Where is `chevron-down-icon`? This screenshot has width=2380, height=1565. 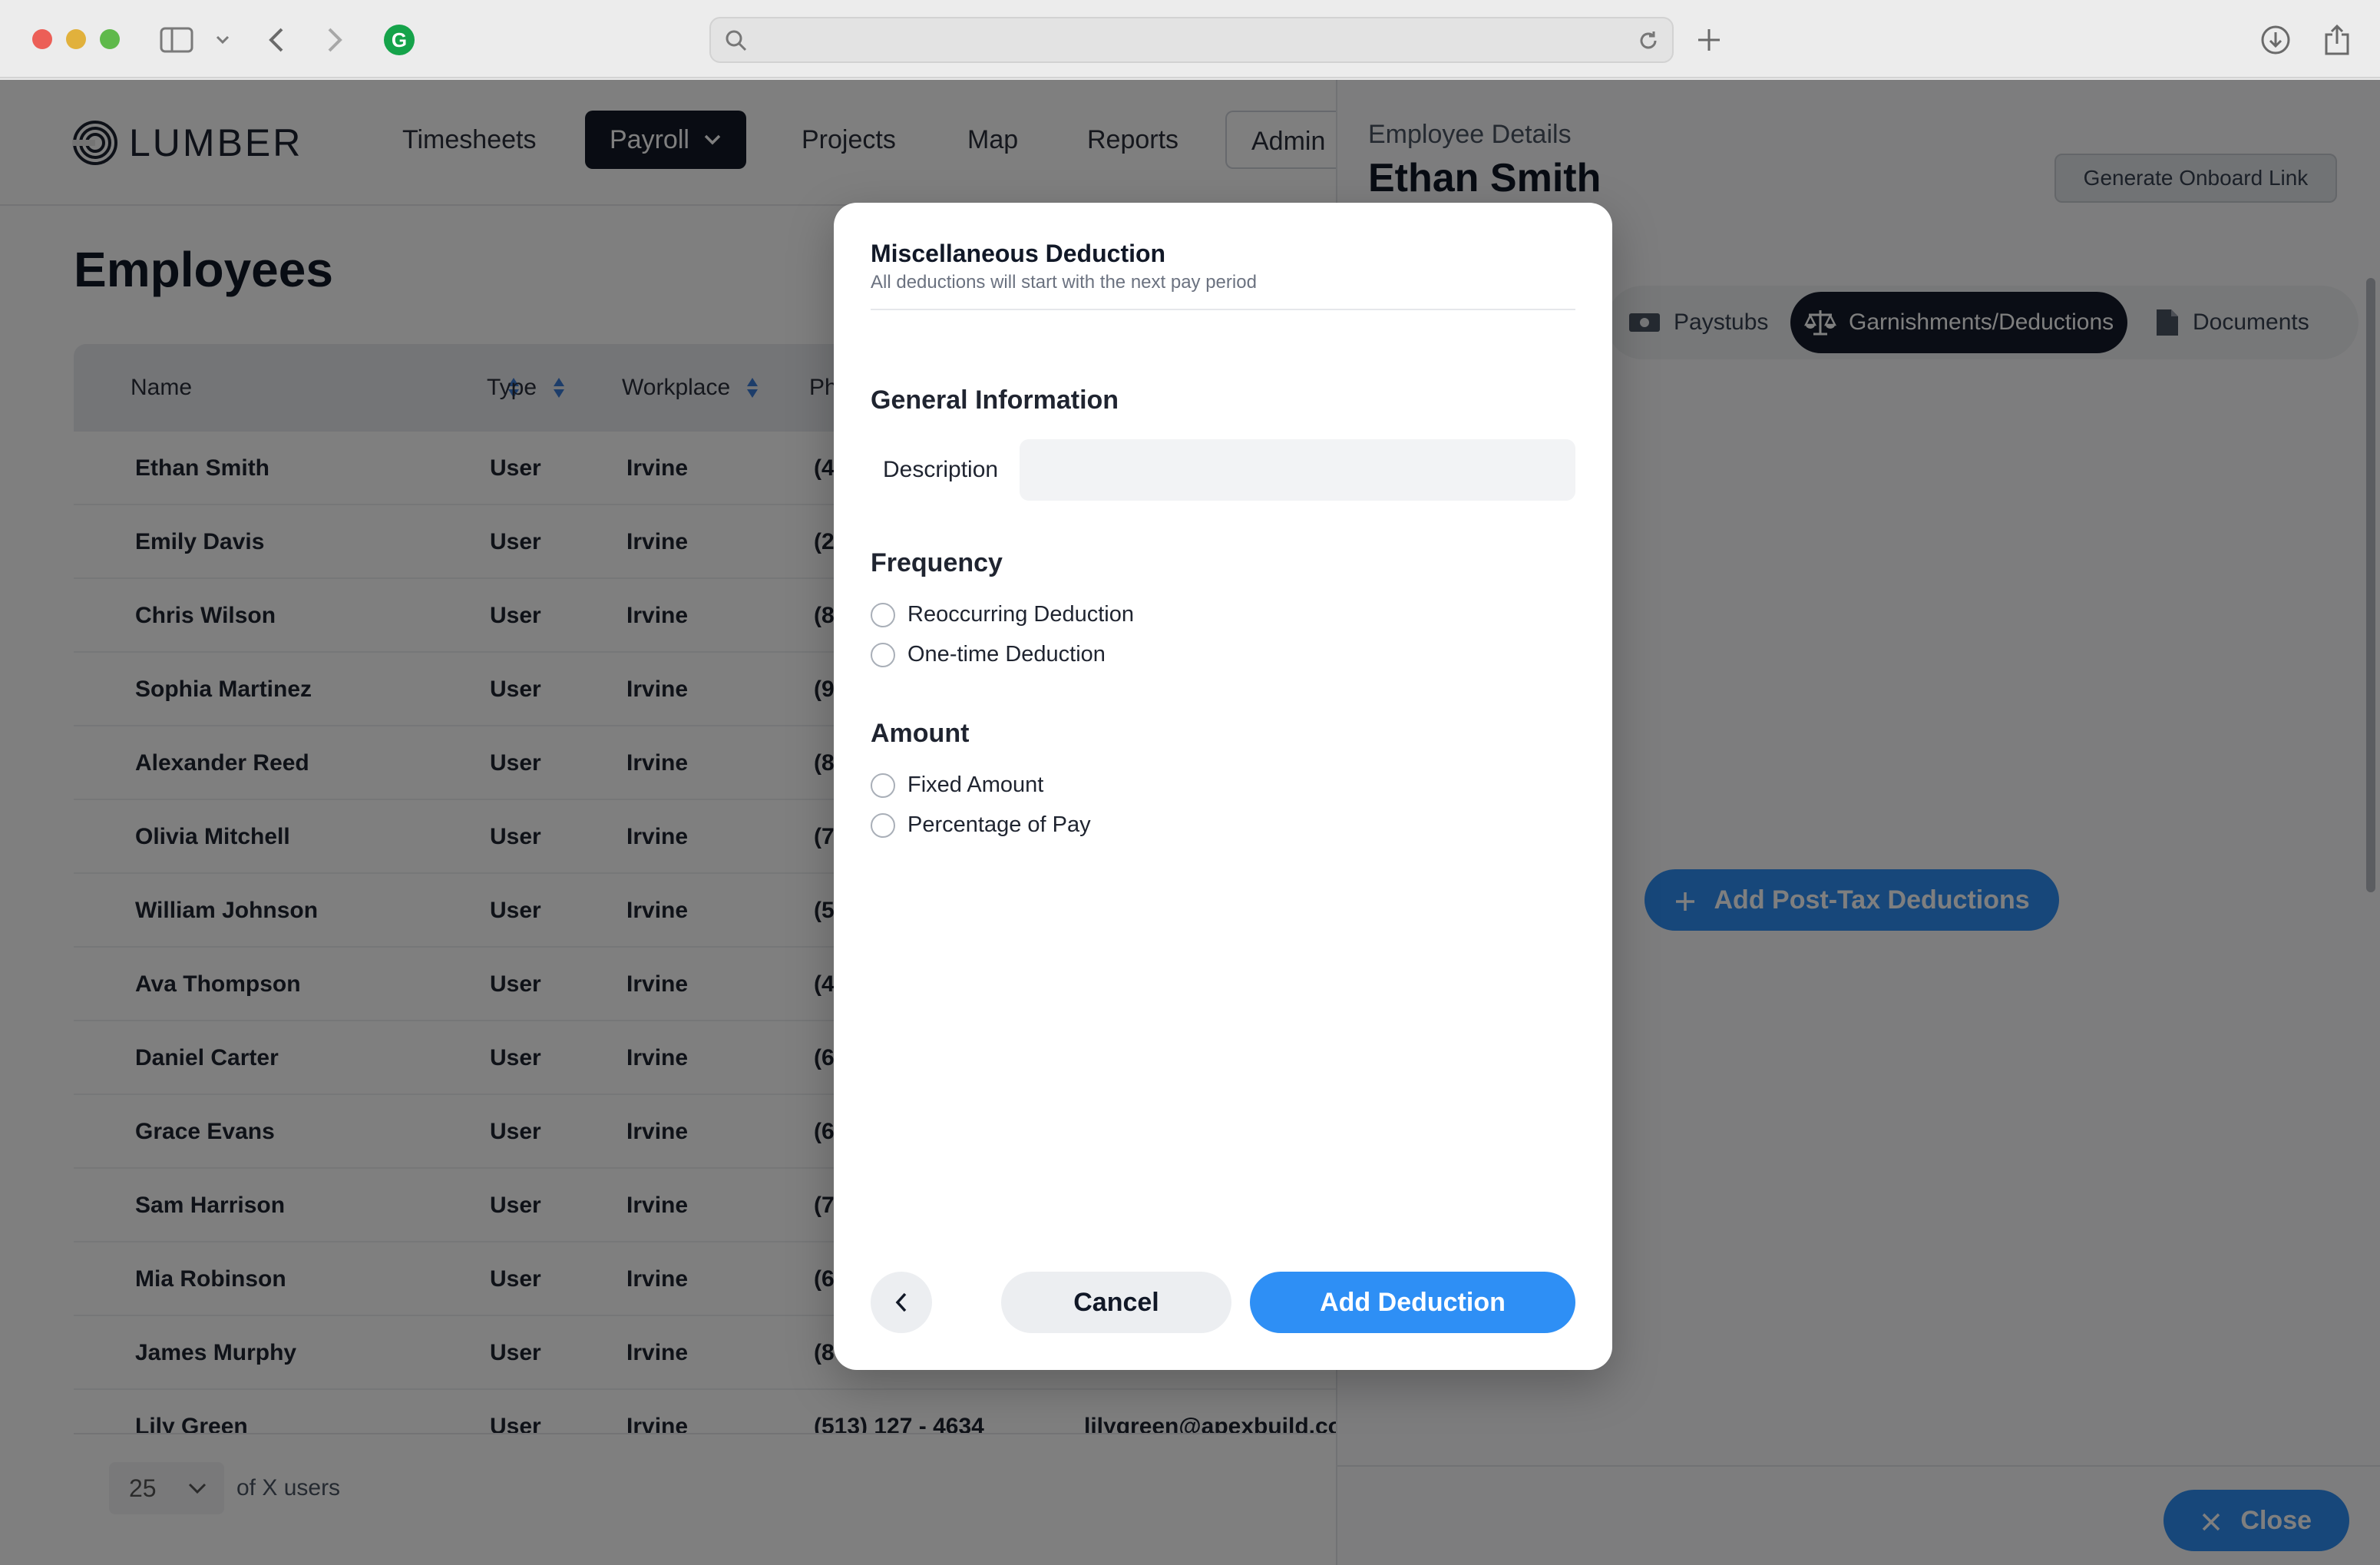
chevron-down-icon is located at coordinates (222, 40).